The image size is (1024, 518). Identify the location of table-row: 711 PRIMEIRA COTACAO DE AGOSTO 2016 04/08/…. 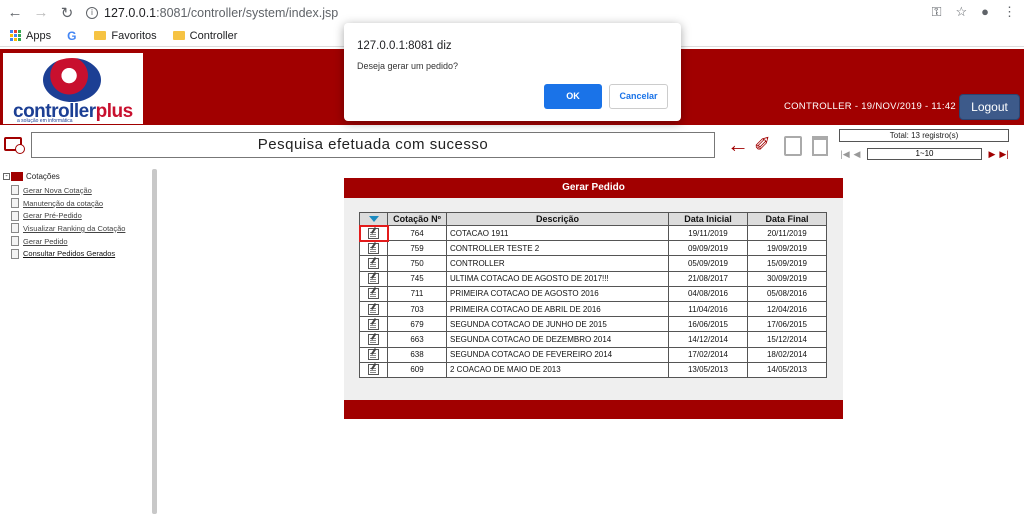
(593, 293).